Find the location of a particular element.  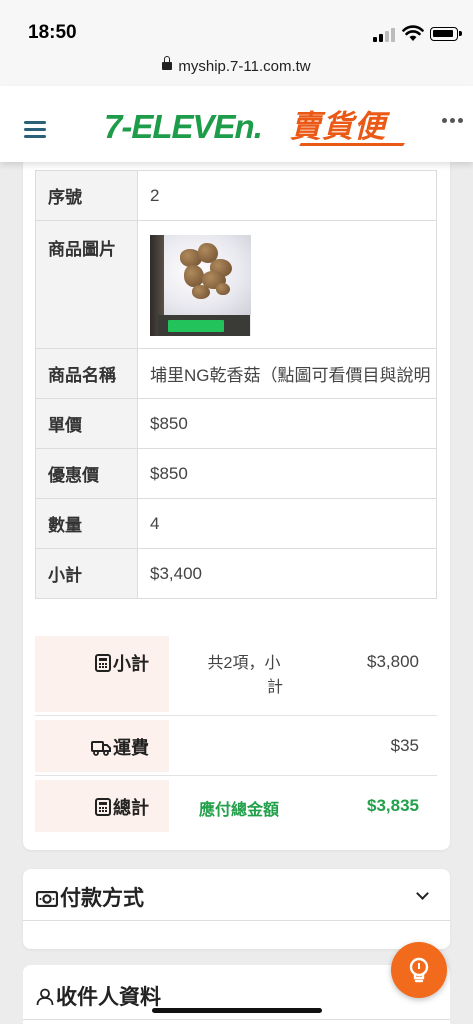

row-label-name: 商品名稱 is located at coordinates (86, 373).